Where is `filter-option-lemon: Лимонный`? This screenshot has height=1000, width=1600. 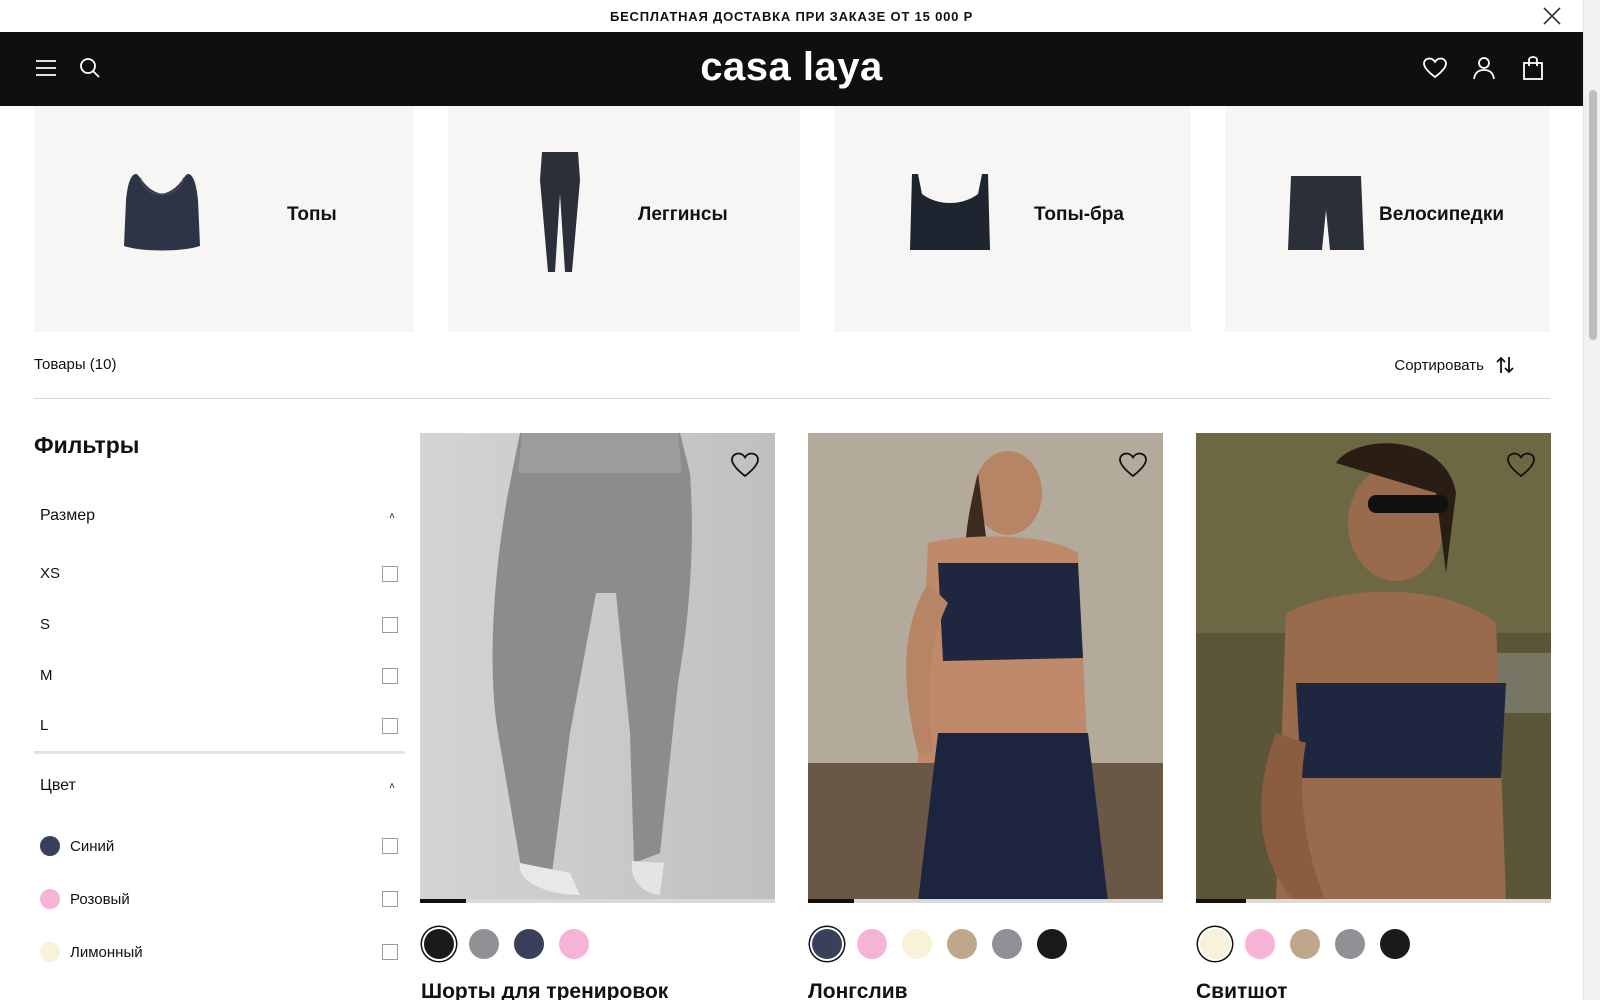
filter-option-lemon: Лимонный is located at coordinates (219, 952).